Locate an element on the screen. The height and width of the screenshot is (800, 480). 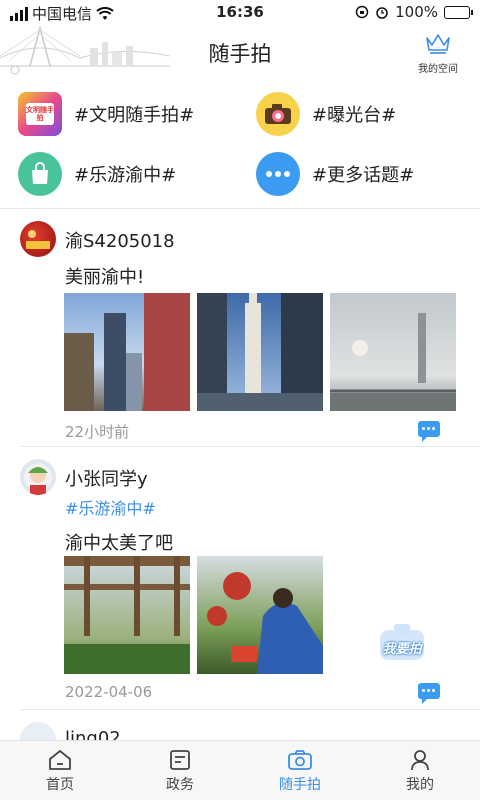
crown-icon is located at coordinates (438, 44).